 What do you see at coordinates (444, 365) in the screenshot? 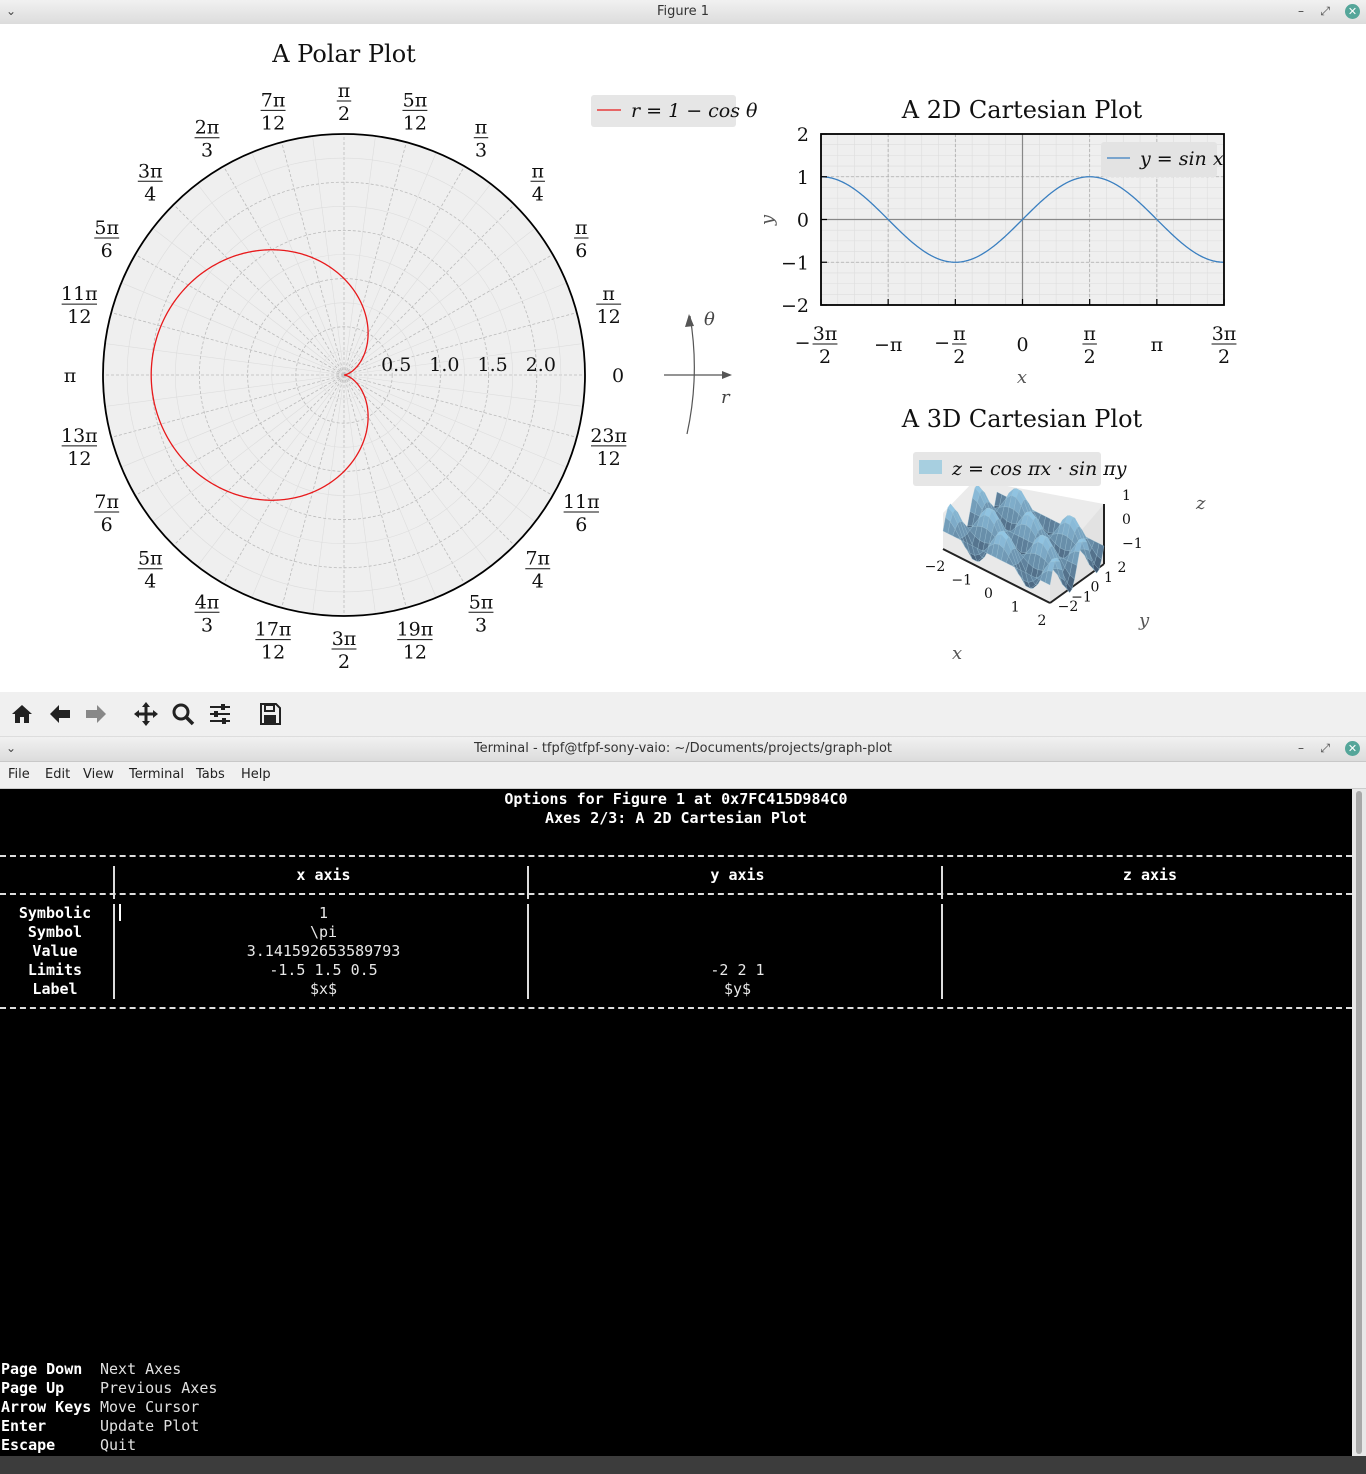
I see `radial-tick-label: 1.0` at bounding box center [444, 365].